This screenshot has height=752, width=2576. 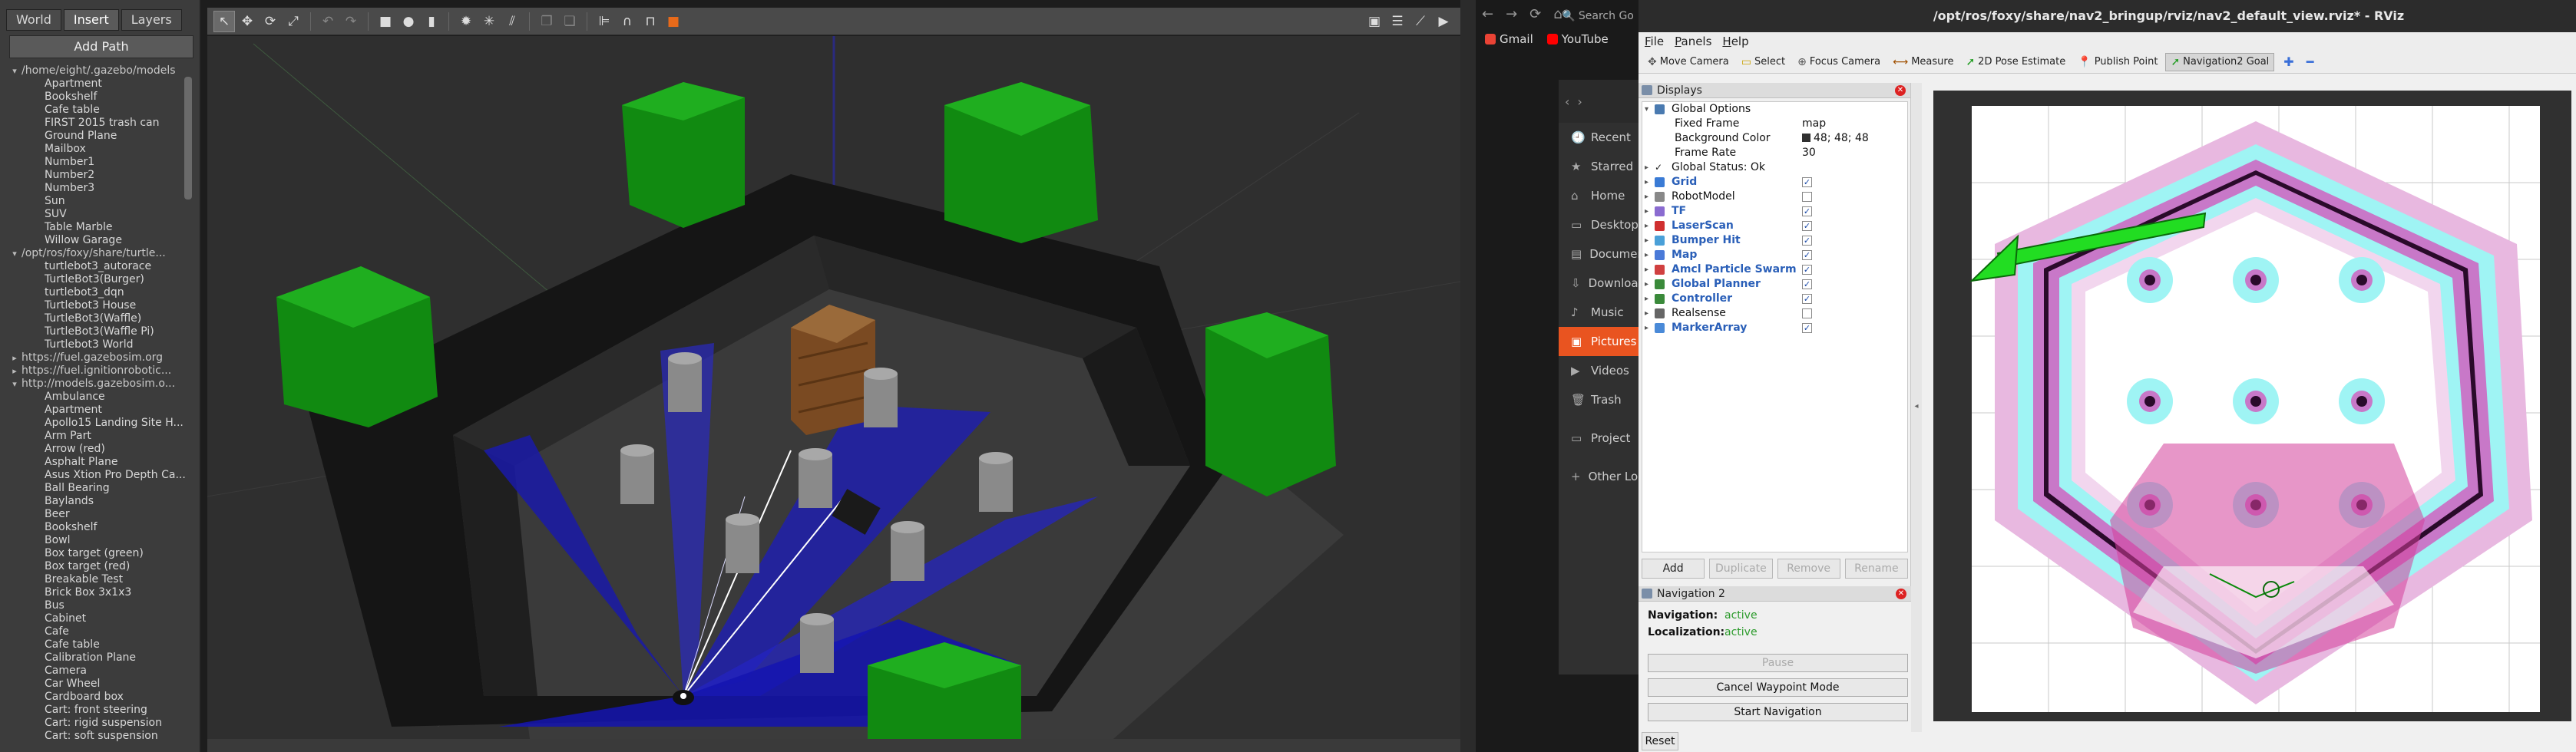 I want to click on bookmark-youtube: YouTube, so click(x=1577, y=39).